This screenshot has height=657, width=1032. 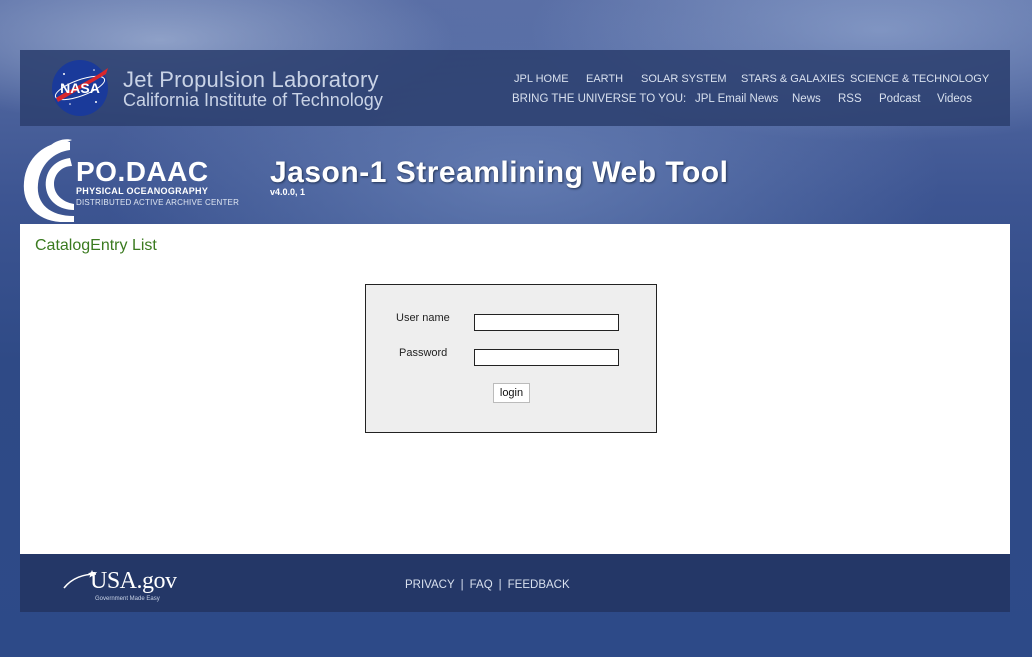 I want to click on nasa-logo-icon: NASA, so click(x=80, y=88).